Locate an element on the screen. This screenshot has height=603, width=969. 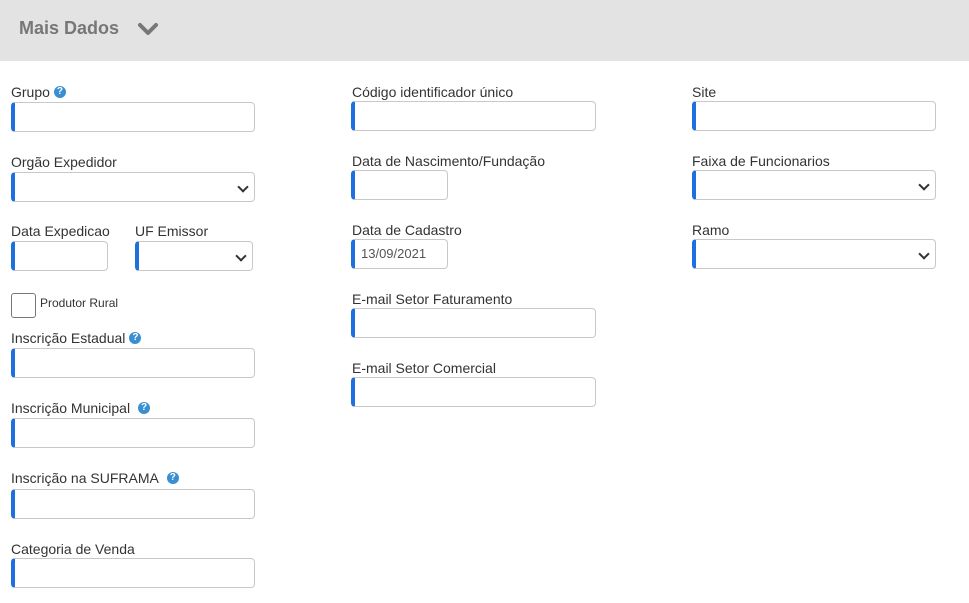
codigo-identificador-input is located at coordinates (473, 116).